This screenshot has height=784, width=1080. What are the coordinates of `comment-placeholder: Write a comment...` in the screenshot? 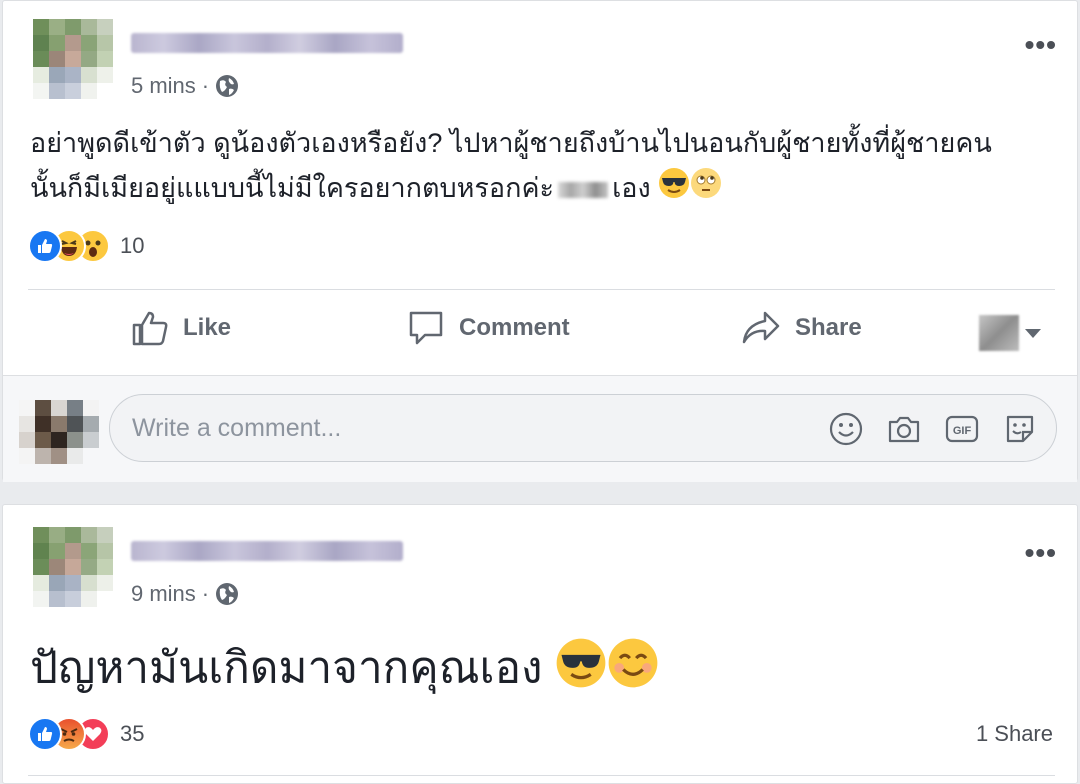 It's located at (237, 427).